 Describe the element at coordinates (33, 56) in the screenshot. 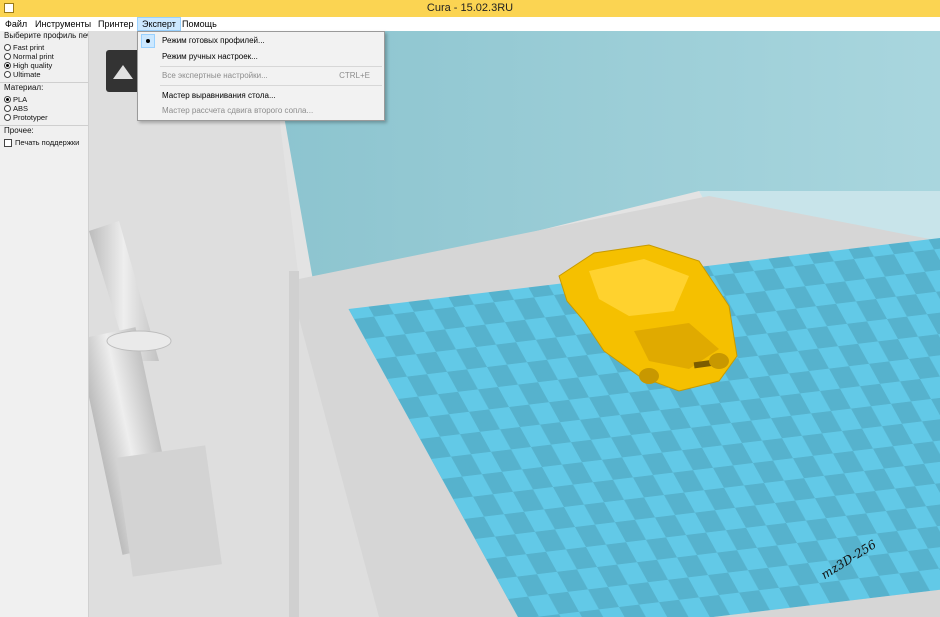

I see `profile-option-label: Normal print` at that location.